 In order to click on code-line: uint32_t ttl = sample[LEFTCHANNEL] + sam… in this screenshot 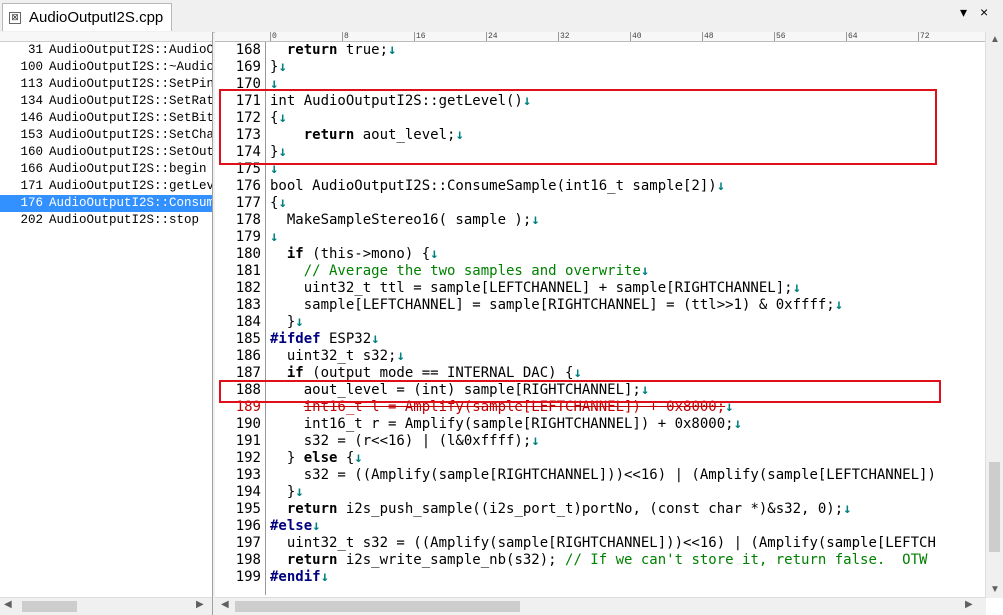, I will do `click(535, 288)`.